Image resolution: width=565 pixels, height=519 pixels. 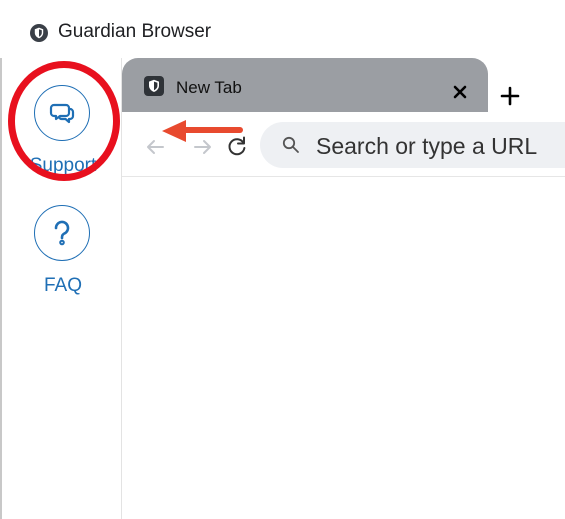 I want to click on new-tab-plus-icon, so click(x=510, y=96).